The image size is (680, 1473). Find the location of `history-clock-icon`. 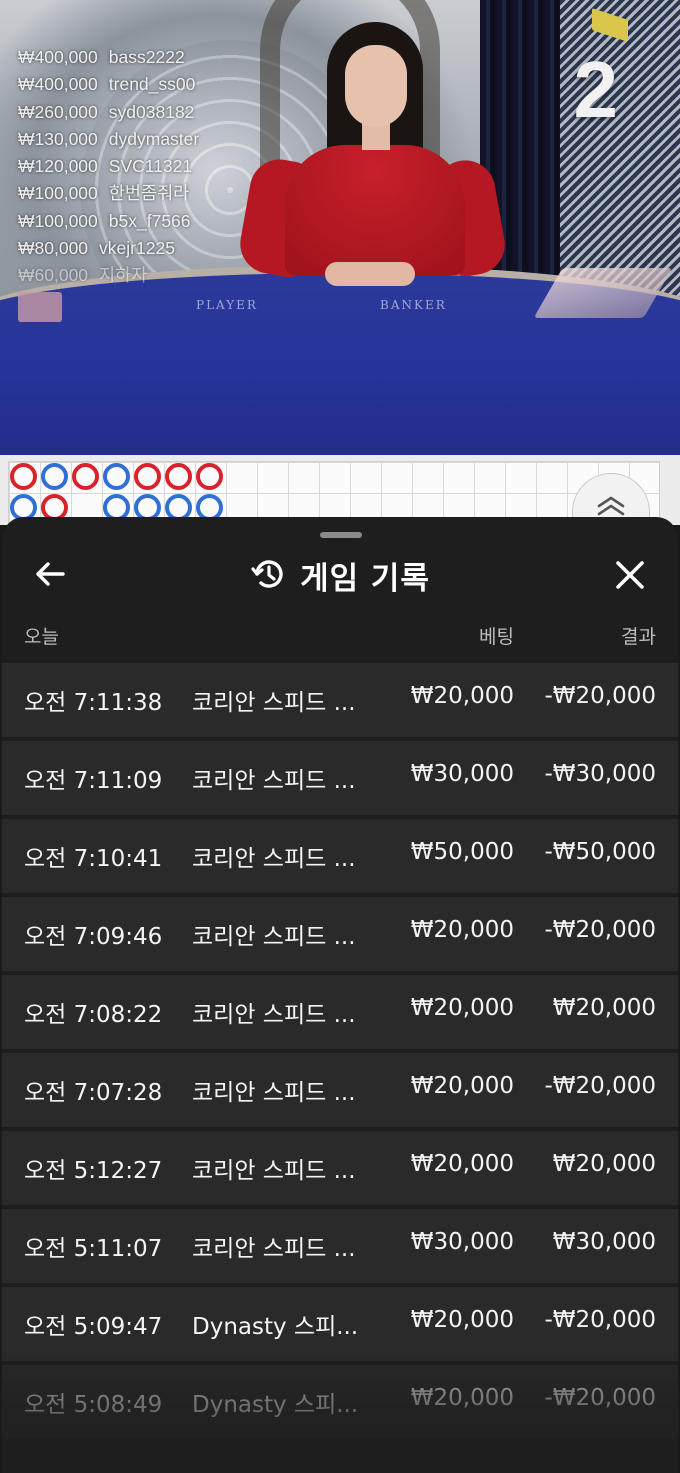

history-clock-icon is located at coordinates (268, 576).